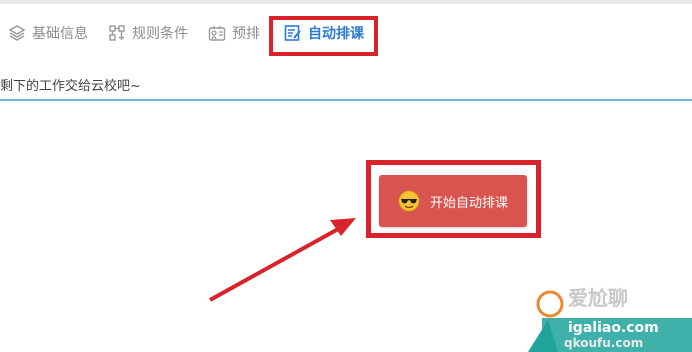 This screenshot has height=352, width=692. I want to click on watermark-line3: qkoufu.com, so click(604, 343).